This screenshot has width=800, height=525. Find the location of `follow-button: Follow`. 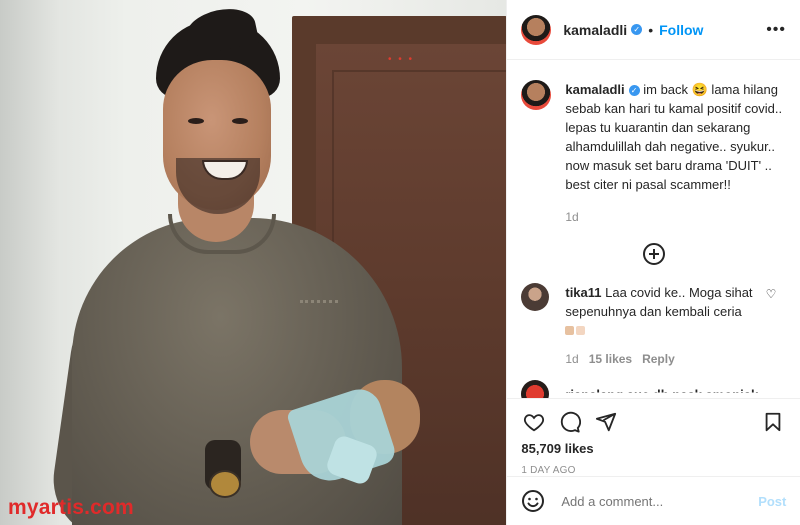

follow-button: Follow is located at coordinates (681, 30).